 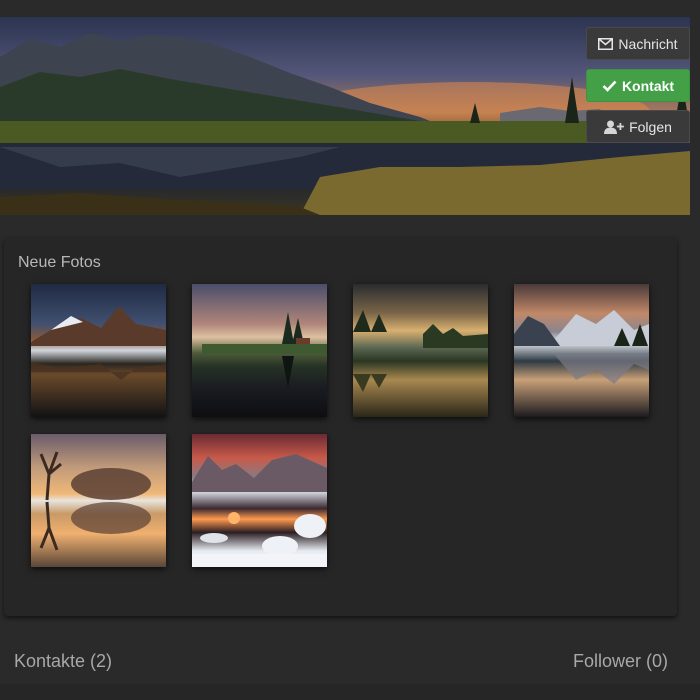 What do you see at coordinates (648, 43) in the screenshot?
I see `message-button-label: Nachricht` at bounding box center [648, 43].